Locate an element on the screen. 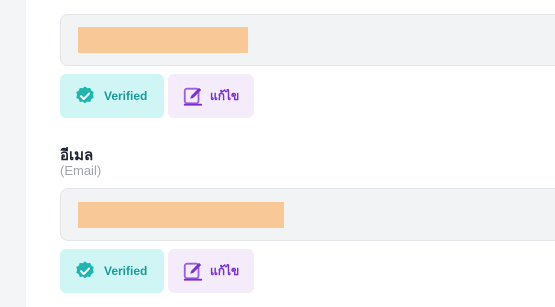 The height and width of the screenshot is (307, 555). email-actions: Verified แก้ไข is located at coordinates (157, 271).